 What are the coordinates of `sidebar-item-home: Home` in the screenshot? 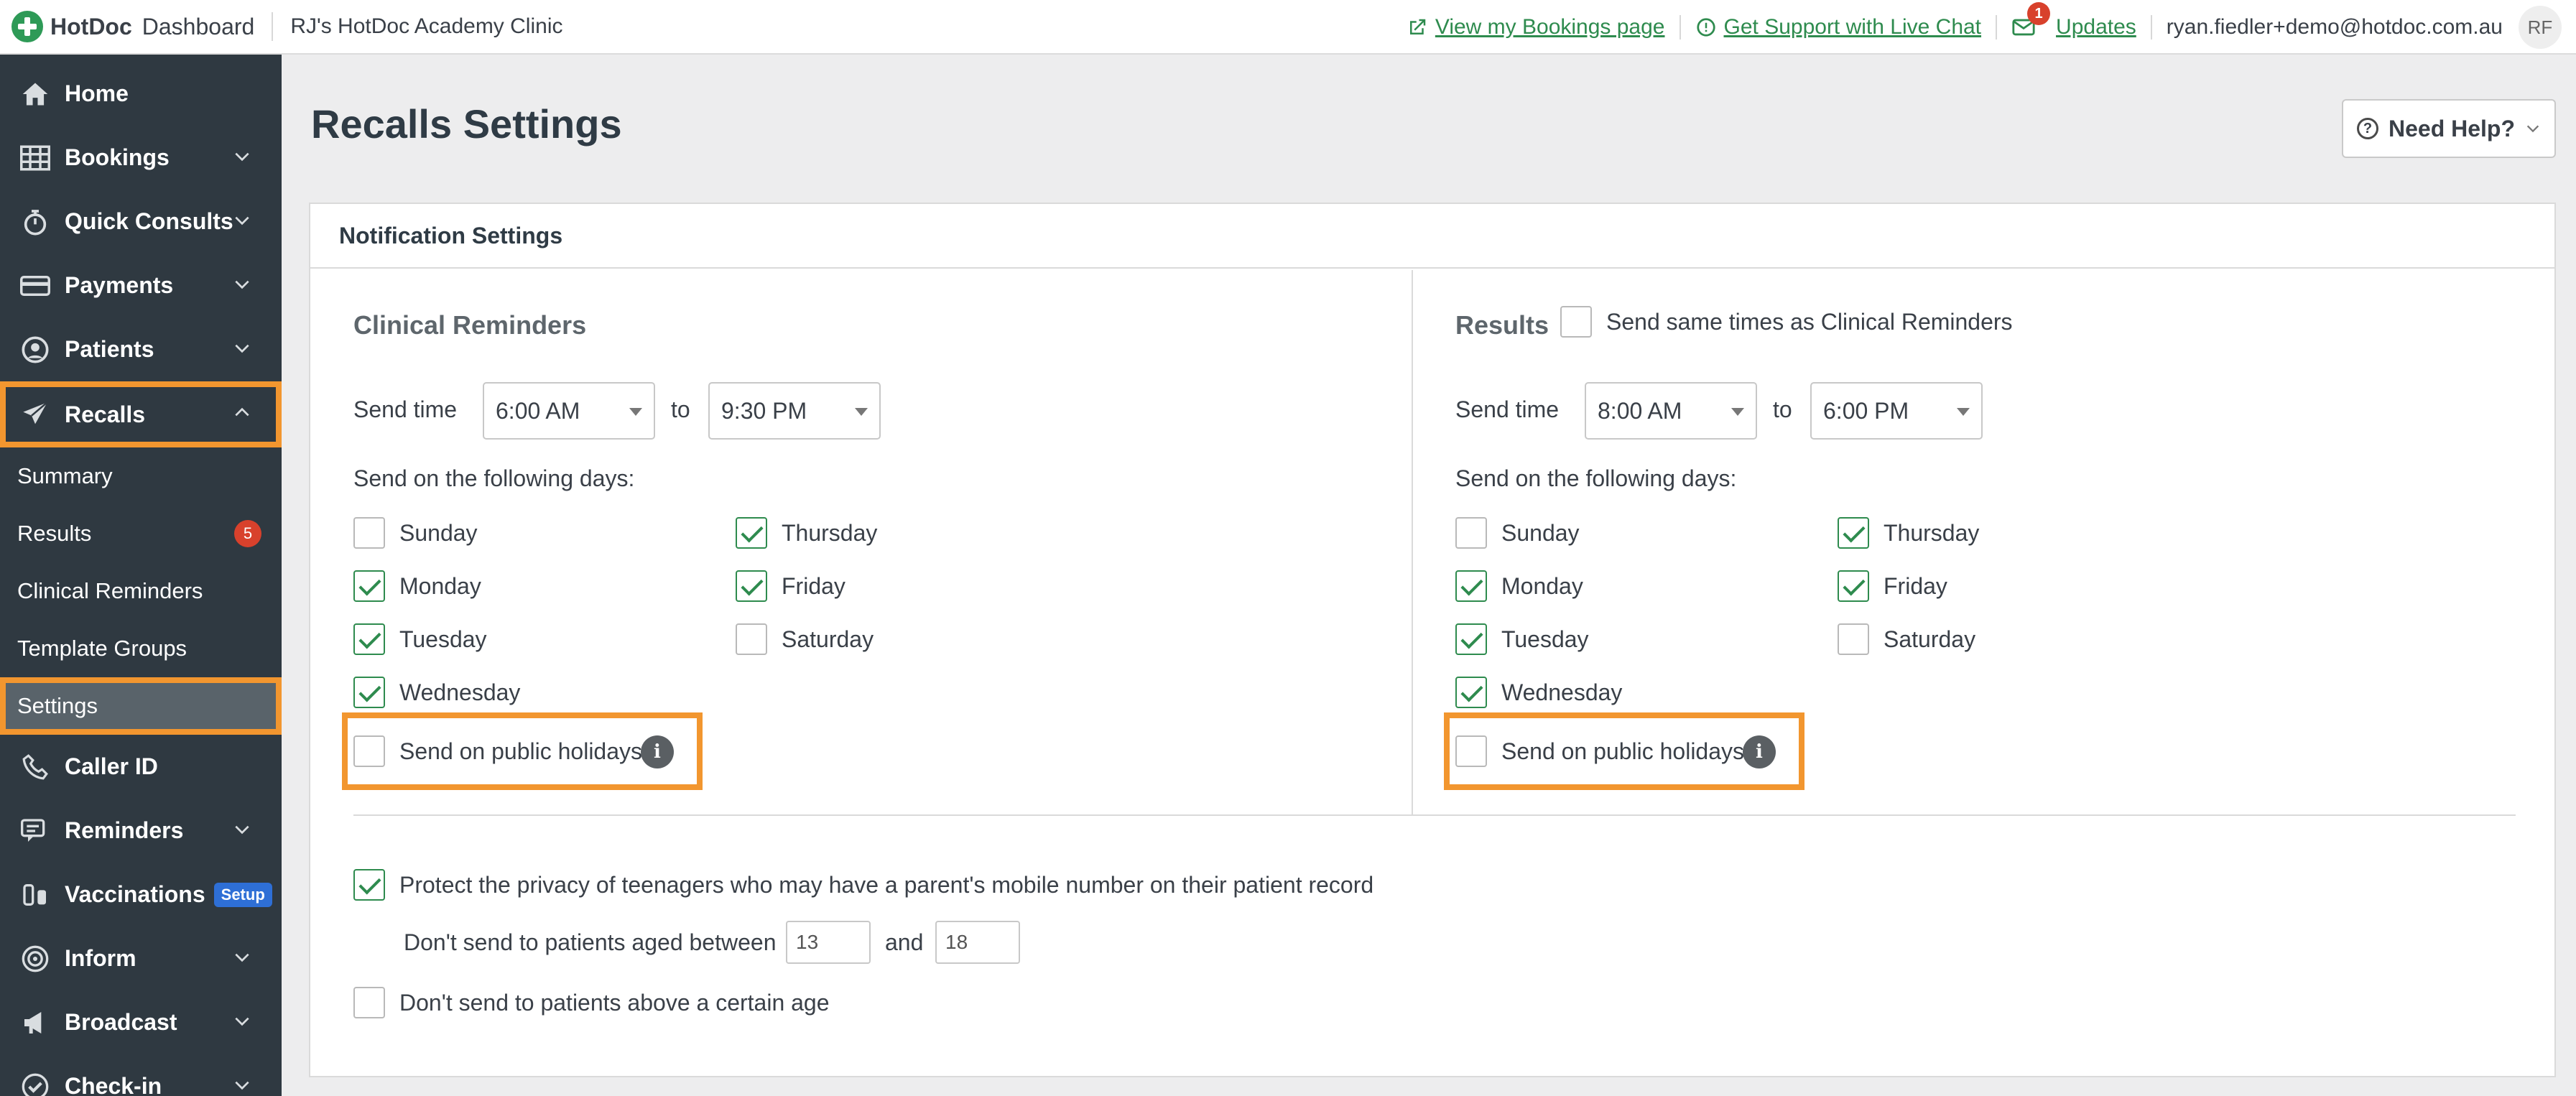 It's located at (141, 94).